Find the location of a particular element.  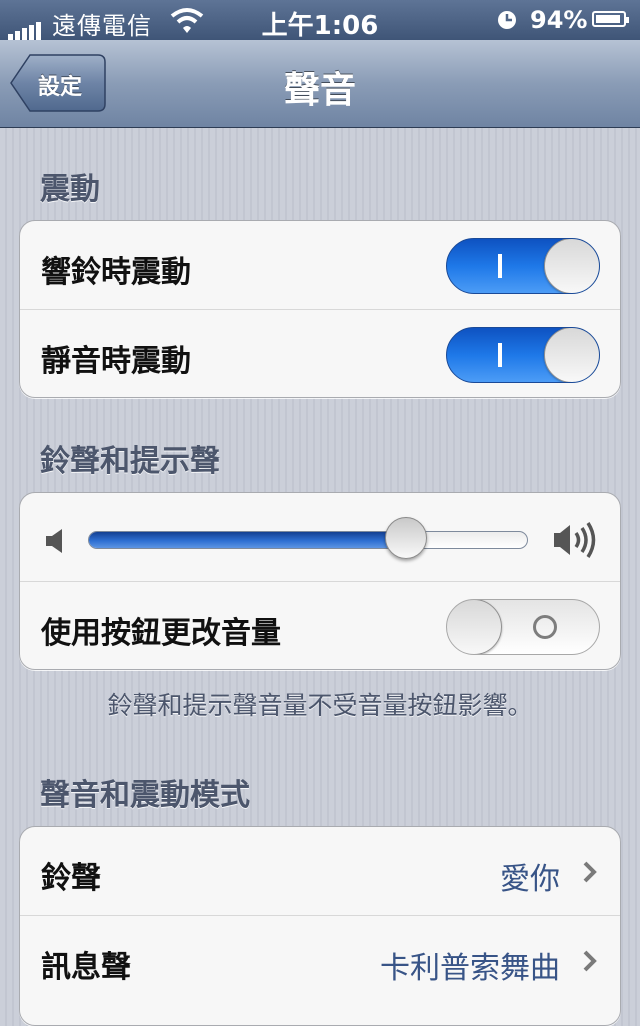

volume-slider-thumb is located at coordinates (406, 538).